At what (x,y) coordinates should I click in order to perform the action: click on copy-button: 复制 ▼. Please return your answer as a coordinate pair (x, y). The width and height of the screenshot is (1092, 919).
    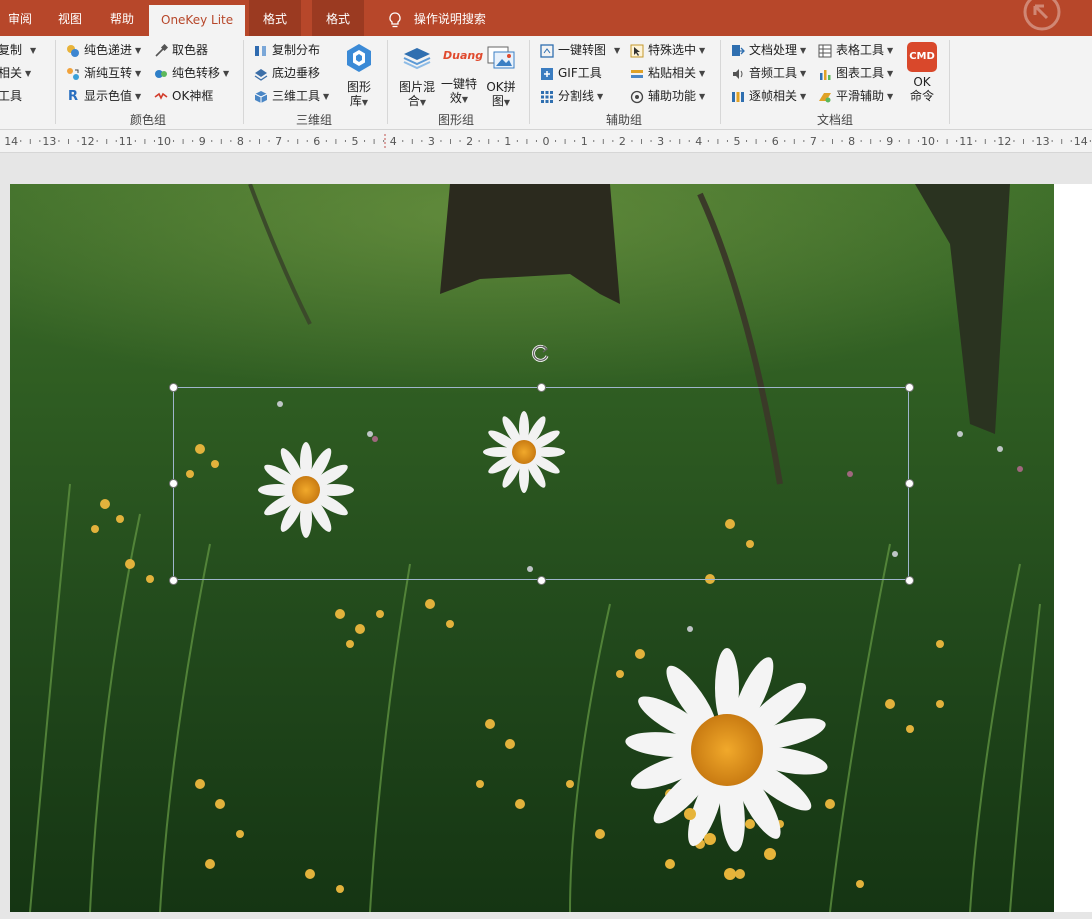
    Looking at the image, I should click on (18, 50).